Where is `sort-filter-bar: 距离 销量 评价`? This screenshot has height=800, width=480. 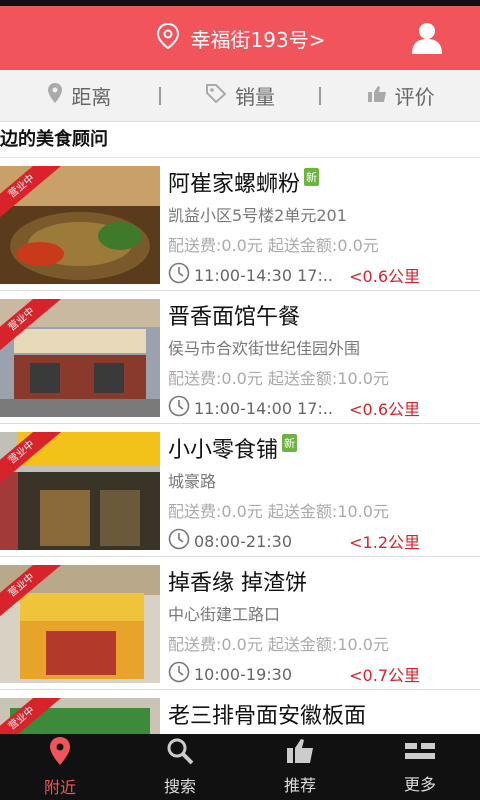
sort-filter-bar: 距离 销量 评价 is located at coordinates (240, 96).